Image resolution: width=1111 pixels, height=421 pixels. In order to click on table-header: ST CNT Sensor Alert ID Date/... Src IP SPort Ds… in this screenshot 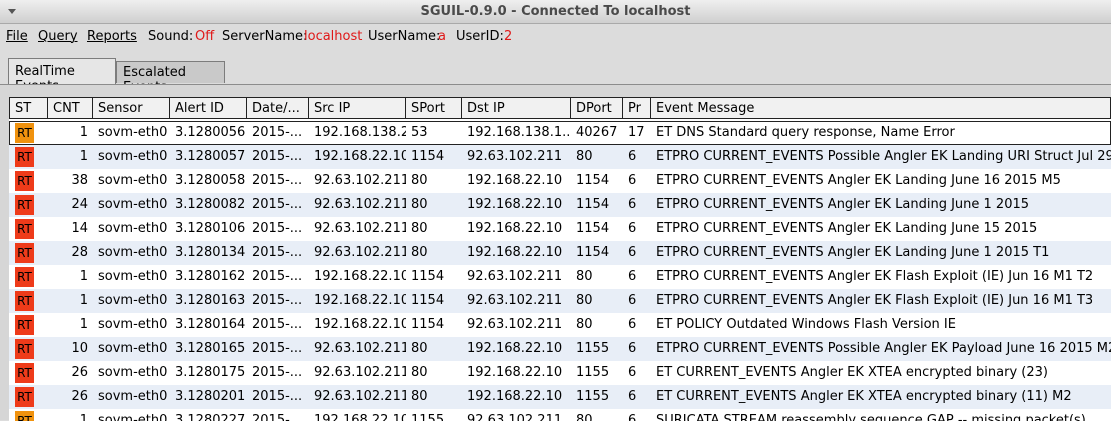, I will do `click(560, 108)`.